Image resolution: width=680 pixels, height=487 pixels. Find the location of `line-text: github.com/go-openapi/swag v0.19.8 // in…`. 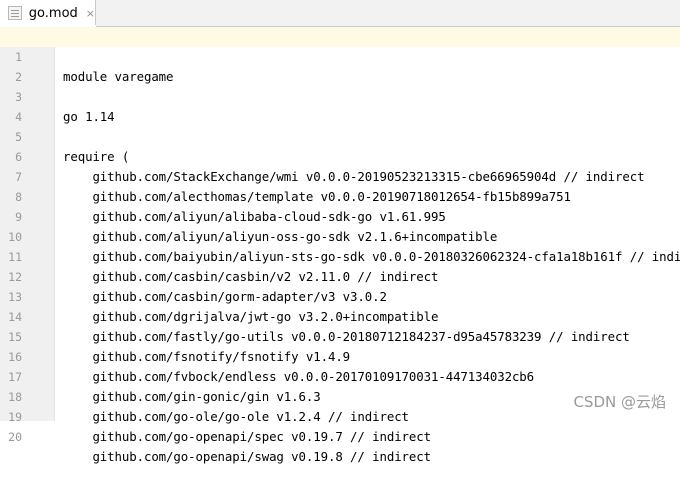

line-text: github.com/go-openapi/swag v0.19.8 // in… is located at coordinates (247, 456).